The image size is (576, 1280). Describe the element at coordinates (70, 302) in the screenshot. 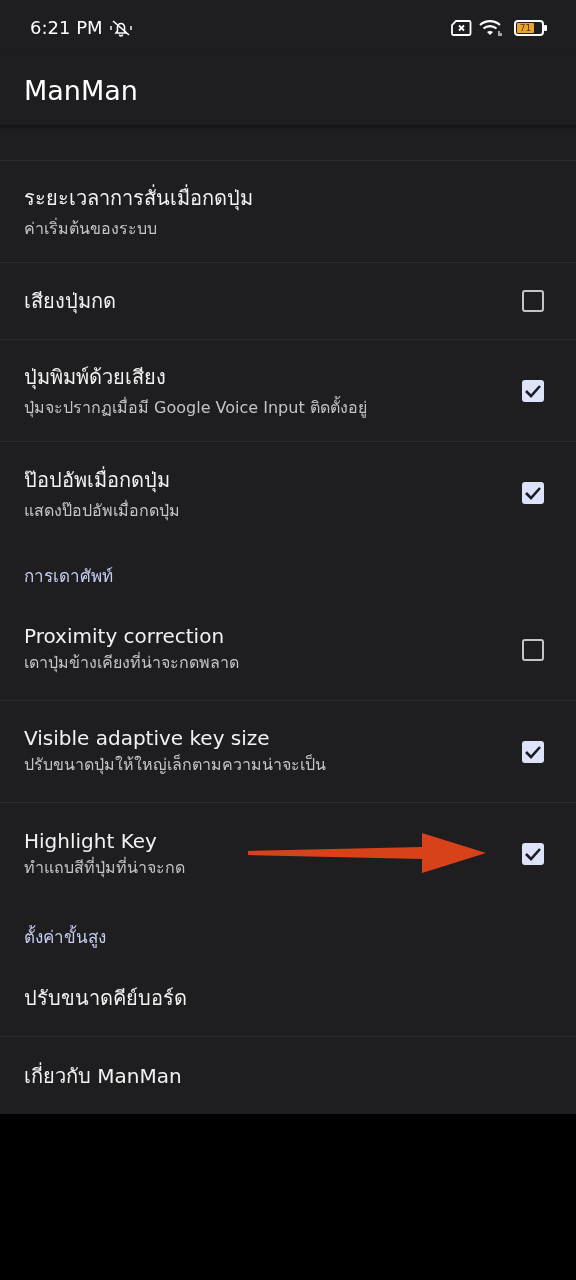

I see `item-title: เสียงปุ่มกด` at that location.